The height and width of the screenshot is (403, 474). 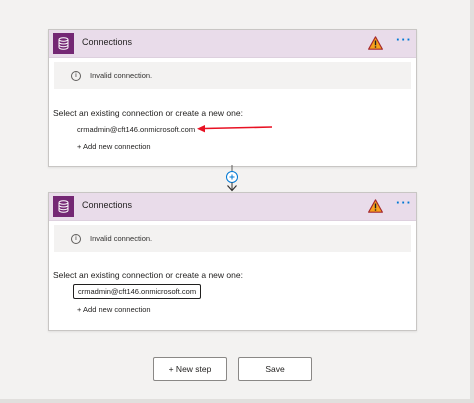 What do you see at coordinates (235, 129) in the screenshot?
I see `annotation-arrow` at bounding box center [235, 129].